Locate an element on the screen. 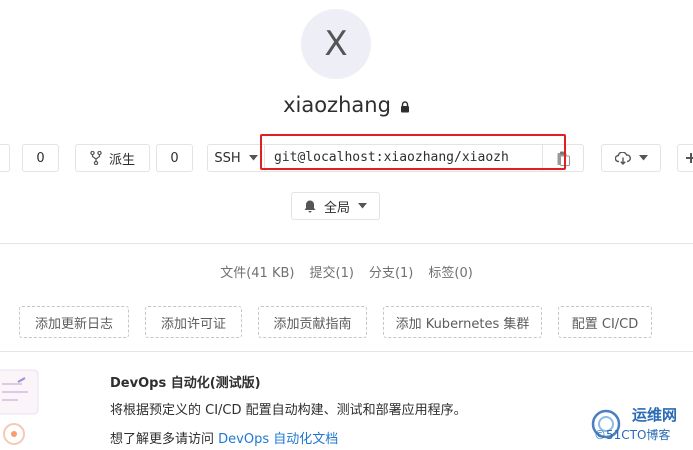 This screenshot has height=450, width=693. devops-illustration is located at coordinates (19, 407).